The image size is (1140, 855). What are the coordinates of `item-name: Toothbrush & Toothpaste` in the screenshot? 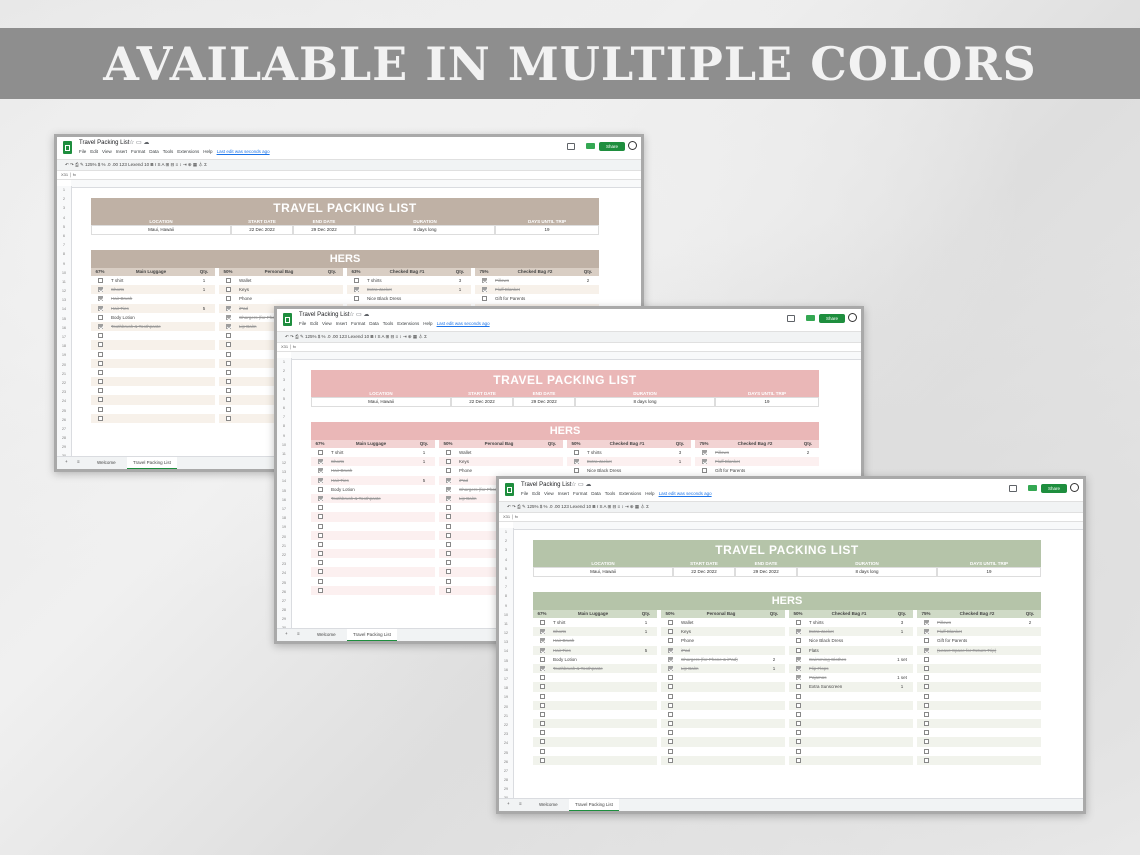 It's located at (593, 668).